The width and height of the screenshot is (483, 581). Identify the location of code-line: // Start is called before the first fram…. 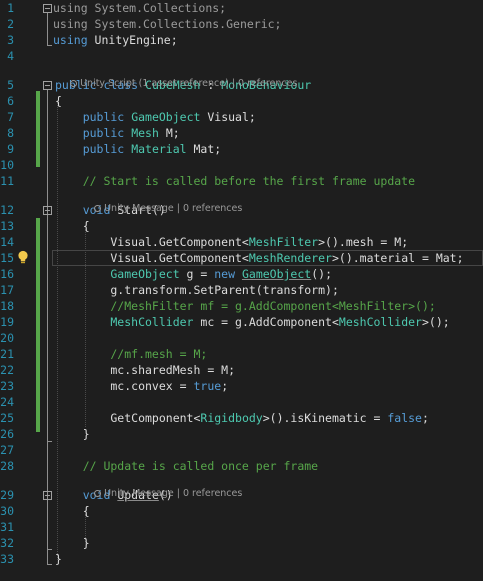
(235, 181).